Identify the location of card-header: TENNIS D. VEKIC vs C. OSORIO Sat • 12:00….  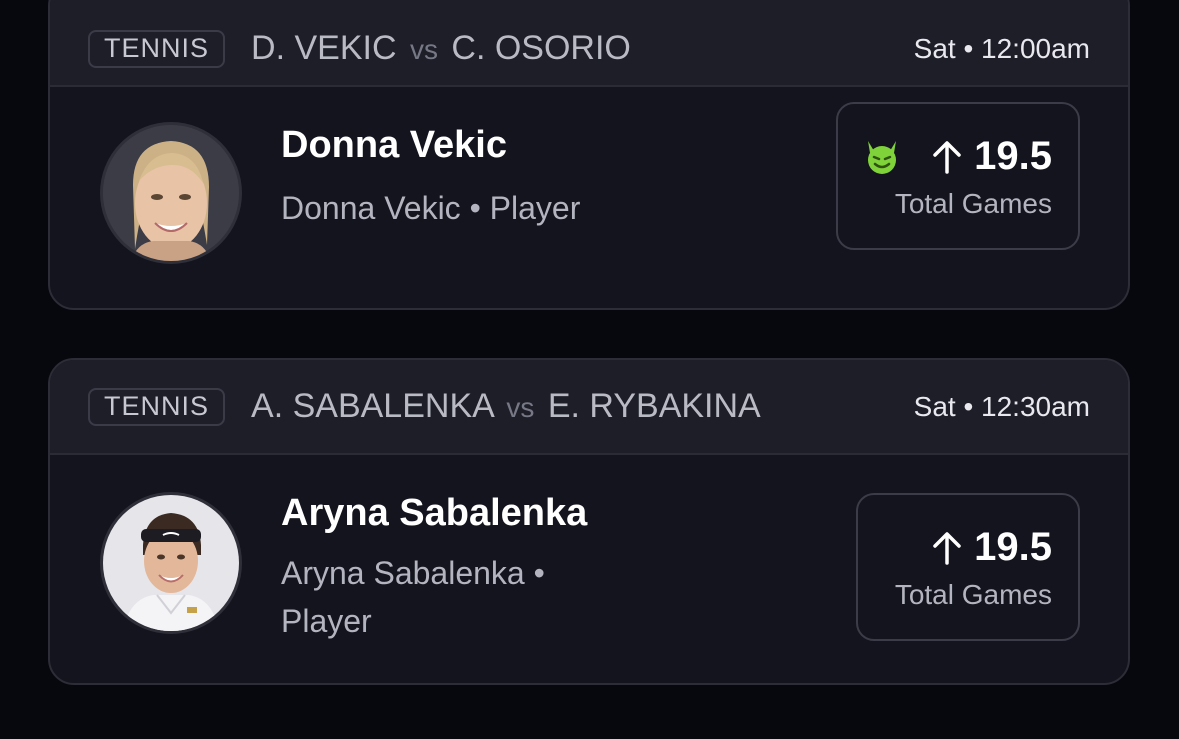
(589, 43).